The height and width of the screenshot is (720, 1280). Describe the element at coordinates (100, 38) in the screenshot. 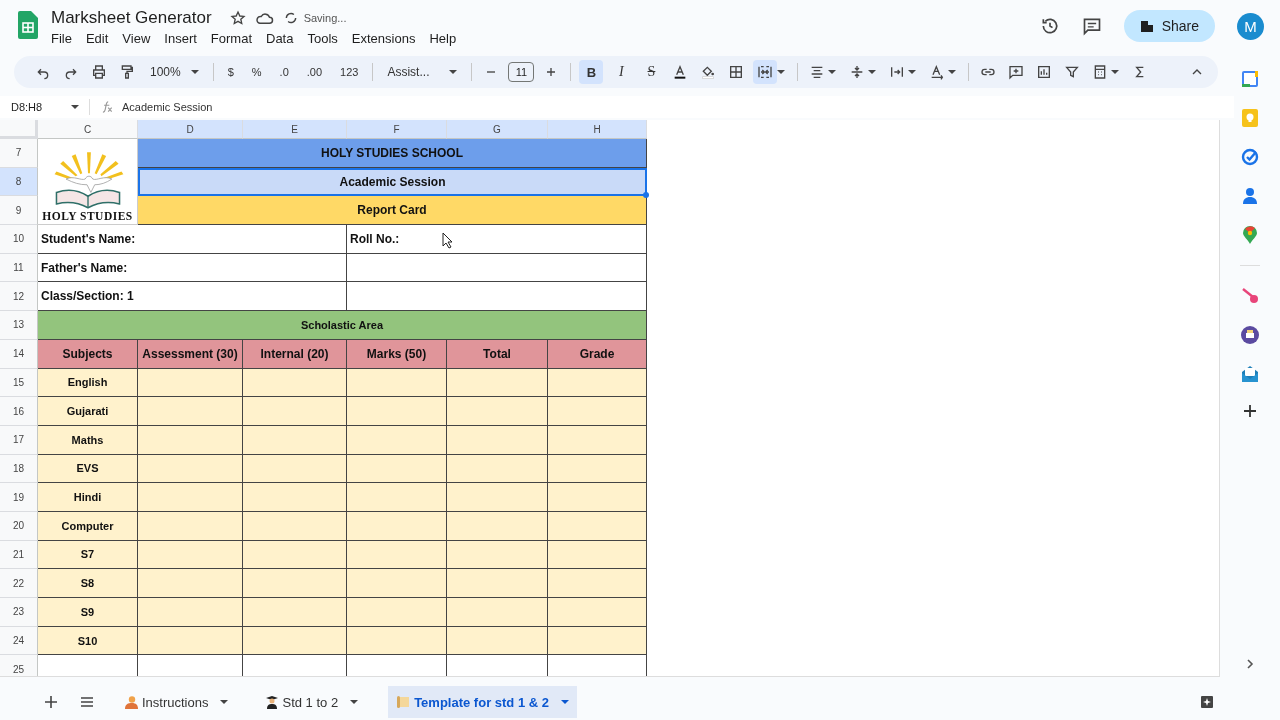

I see `menu-item: Edit` at that location.